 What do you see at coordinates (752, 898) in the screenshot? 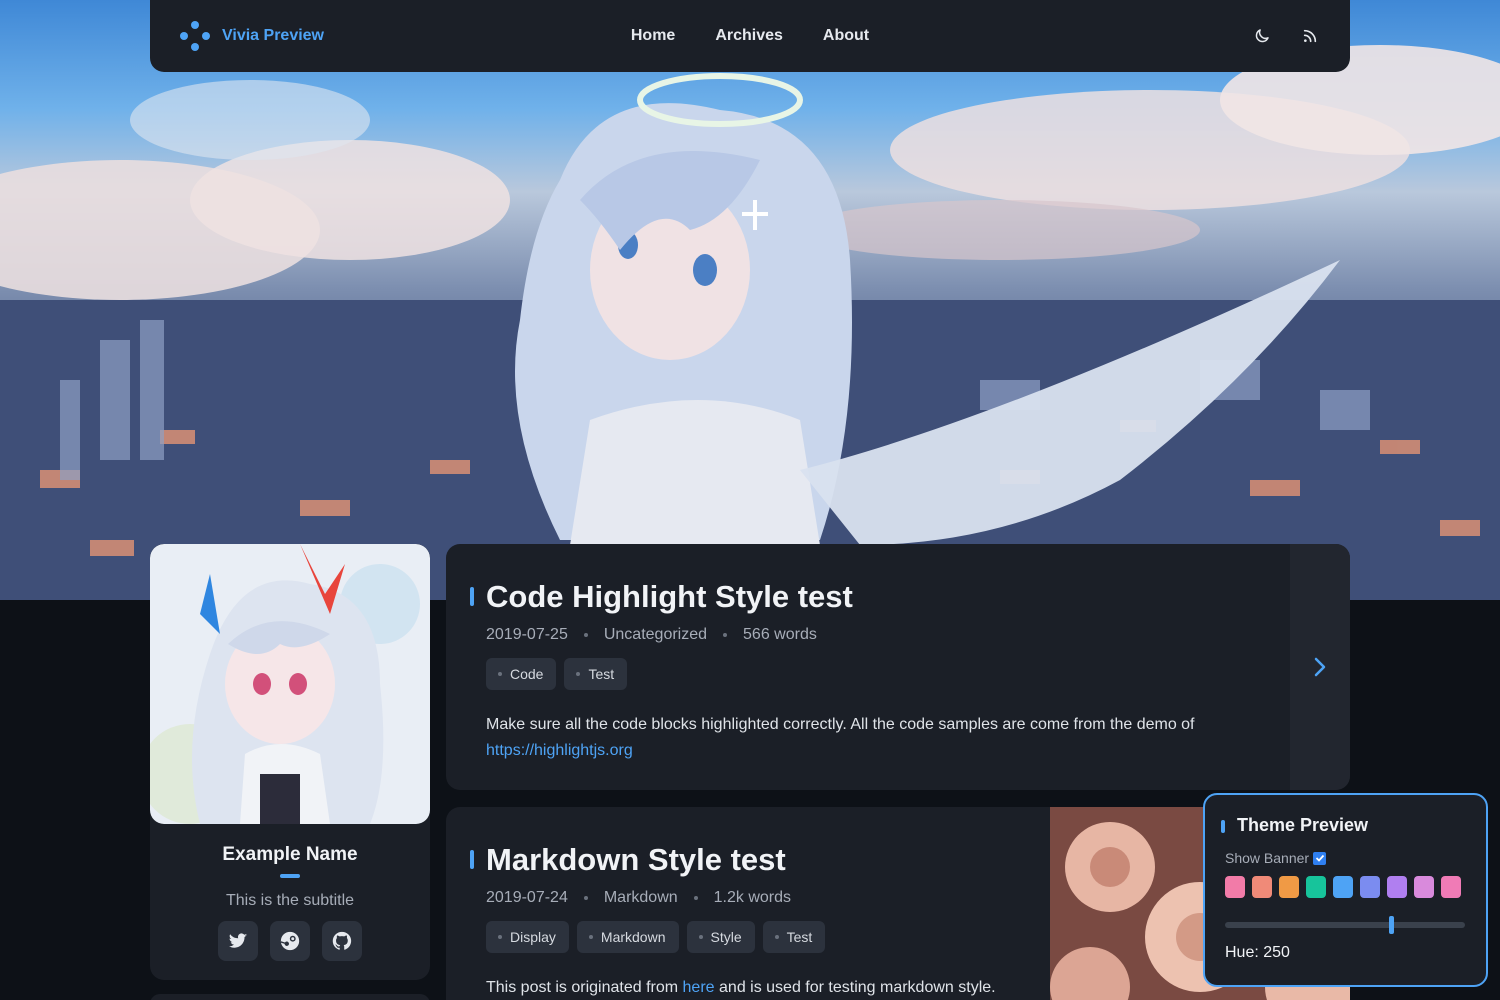
I see `post-word-count: 1.2k words` at bounding box center [752, 898].